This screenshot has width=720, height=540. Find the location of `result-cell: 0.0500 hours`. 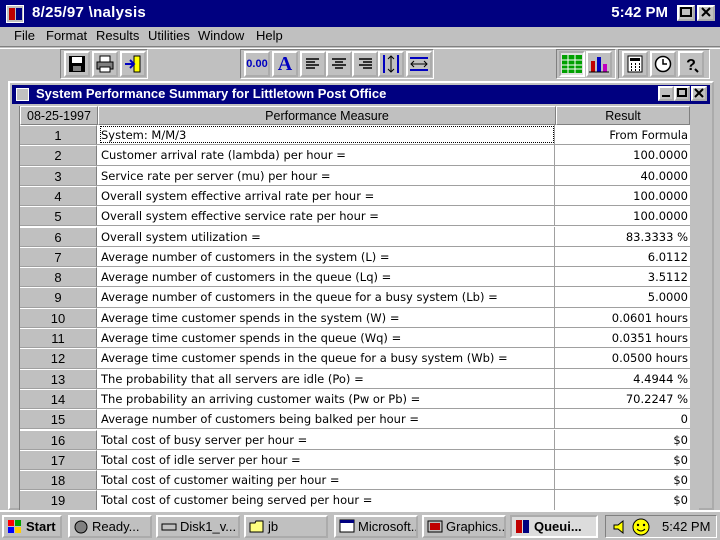

result-cell: 0.0500 hours is located at coordinates (623, 357).